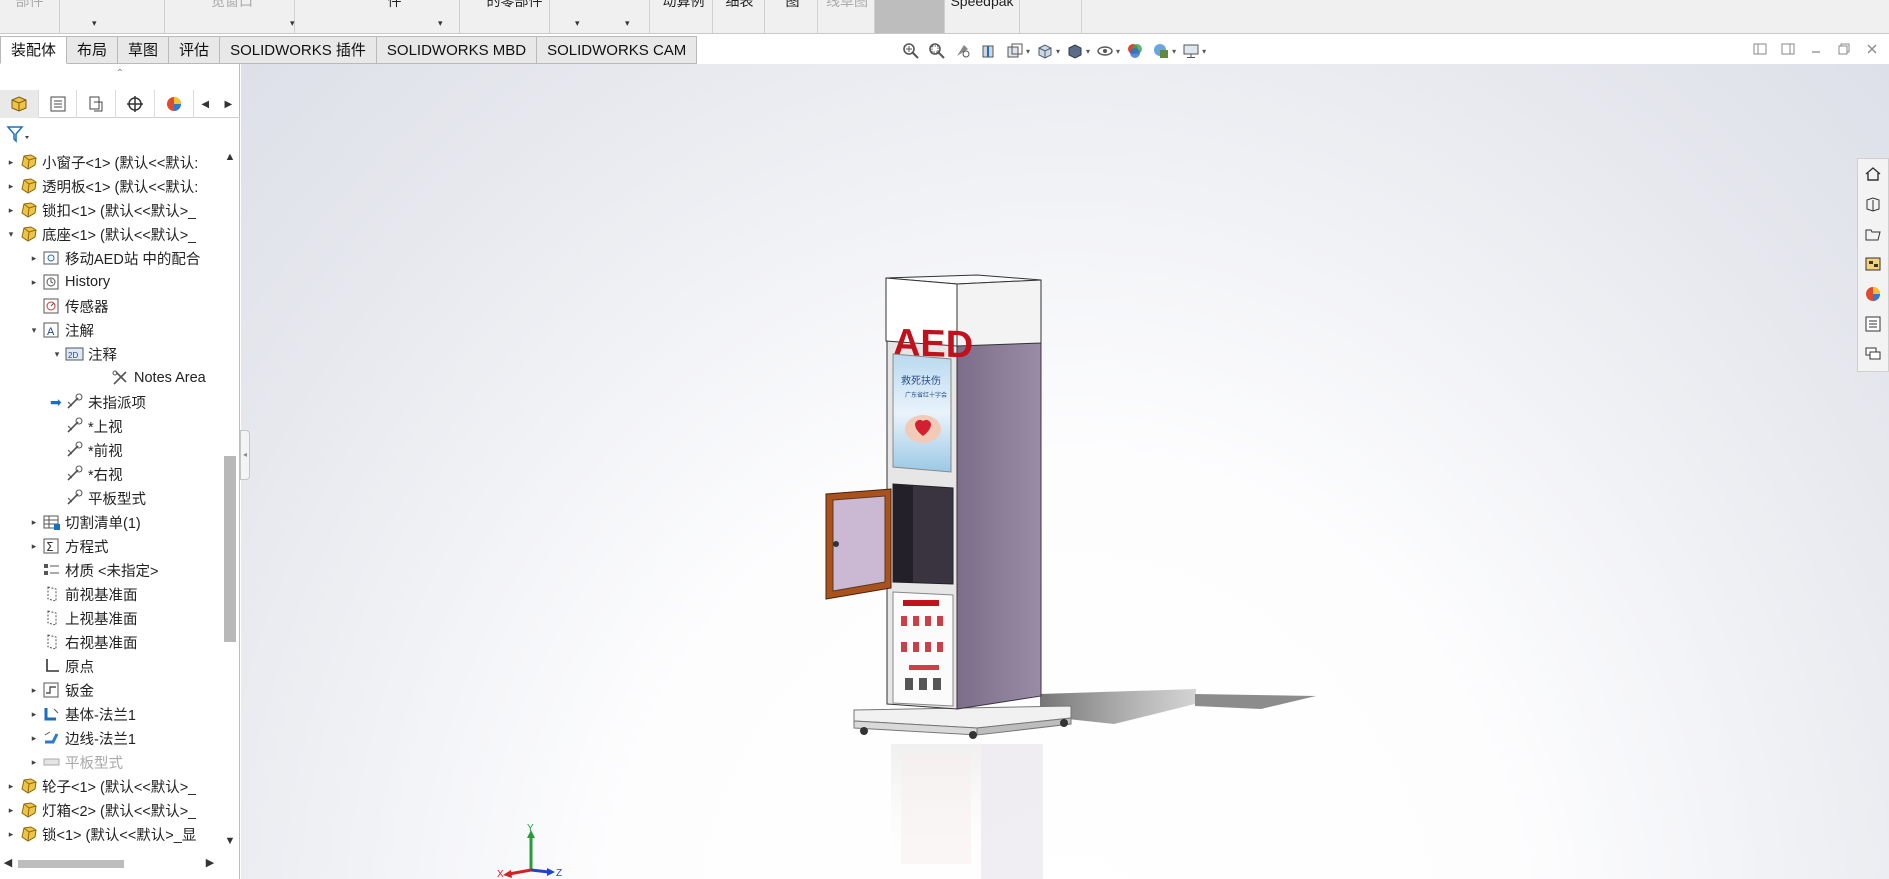 Image resolution: width=1889 pixels, height=879 pixels. I want to click on feature-manager-tab-icon, so click(19, 104).